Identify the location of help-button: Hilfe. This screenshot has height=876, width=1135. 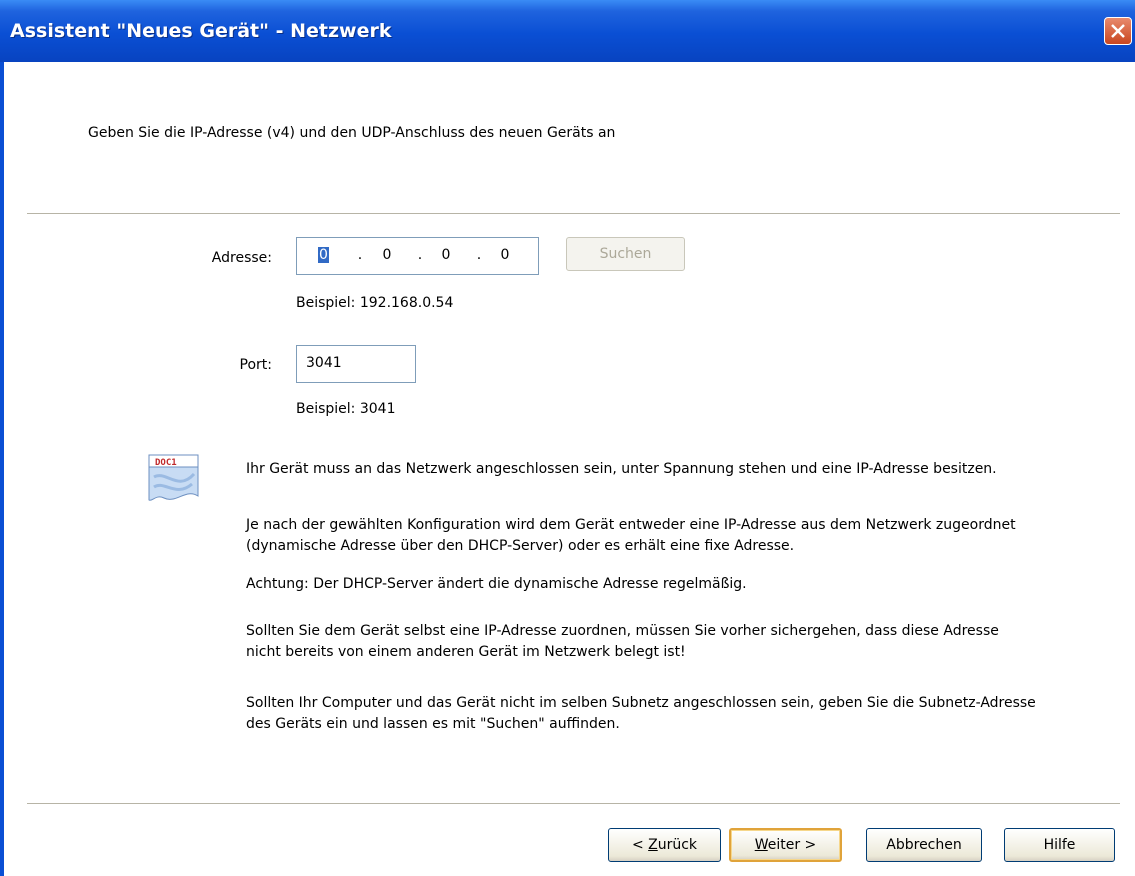
(1059, 845).